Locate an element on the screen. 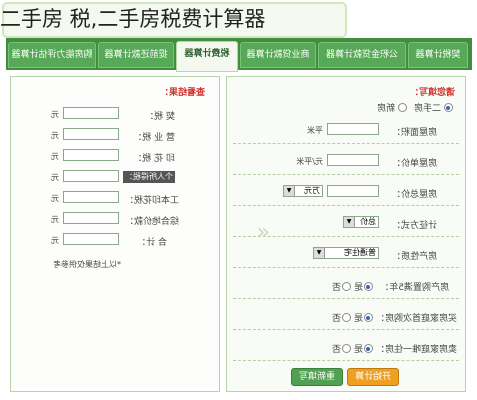 This screenshot has width=477, height=400. cost-stamp-tax-output is located at coordinates (91, 197).